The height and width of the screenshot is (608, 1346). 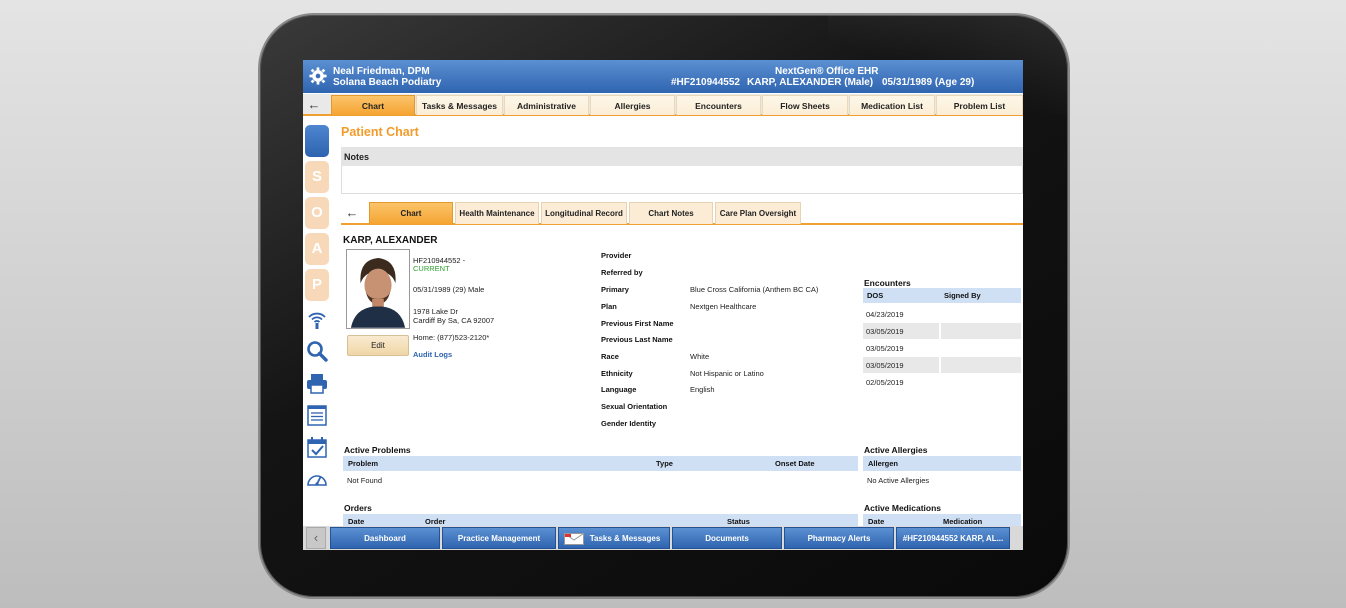 I want to click on provider-info: Neal Friedman, DPM Solana Beach Podiatry, so click(x=387, y=77).